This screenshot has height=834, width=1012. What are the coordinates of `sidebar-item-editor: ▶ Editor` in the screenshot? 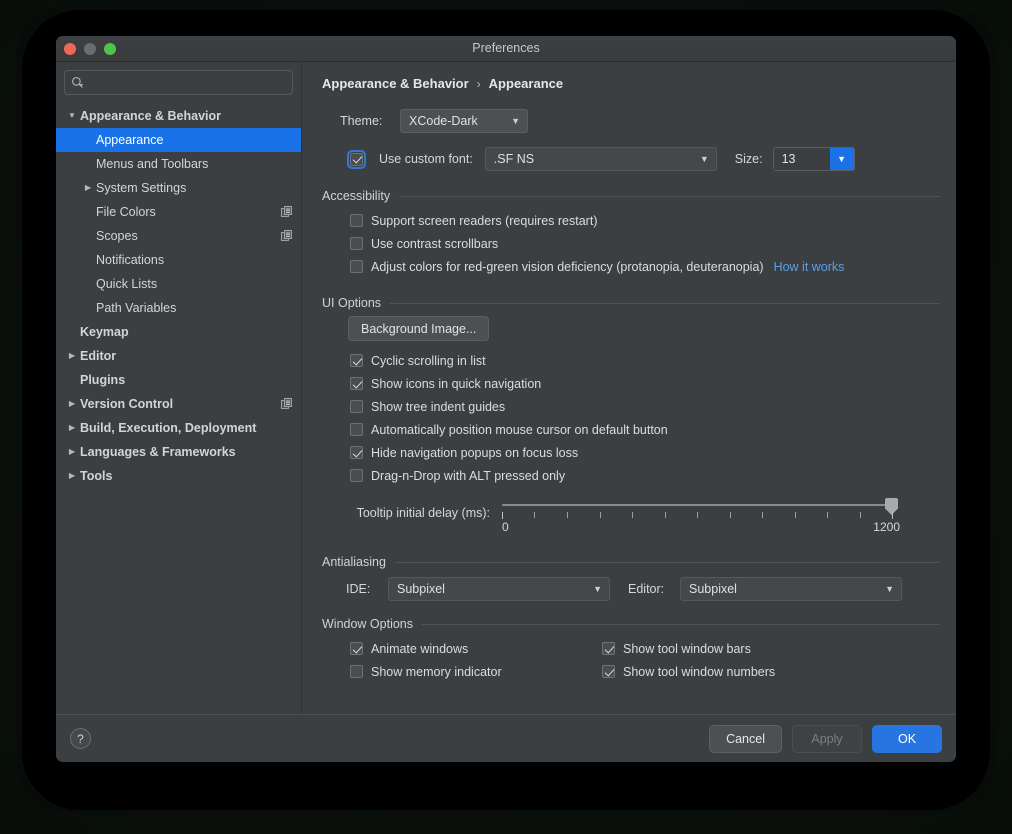 It's located at (178, 356).